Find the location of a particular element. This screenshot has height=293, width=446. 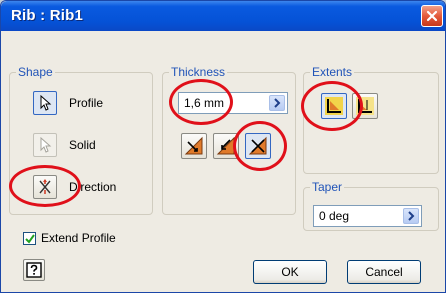

select-arrow-icon is located at coordinates (46, 103).